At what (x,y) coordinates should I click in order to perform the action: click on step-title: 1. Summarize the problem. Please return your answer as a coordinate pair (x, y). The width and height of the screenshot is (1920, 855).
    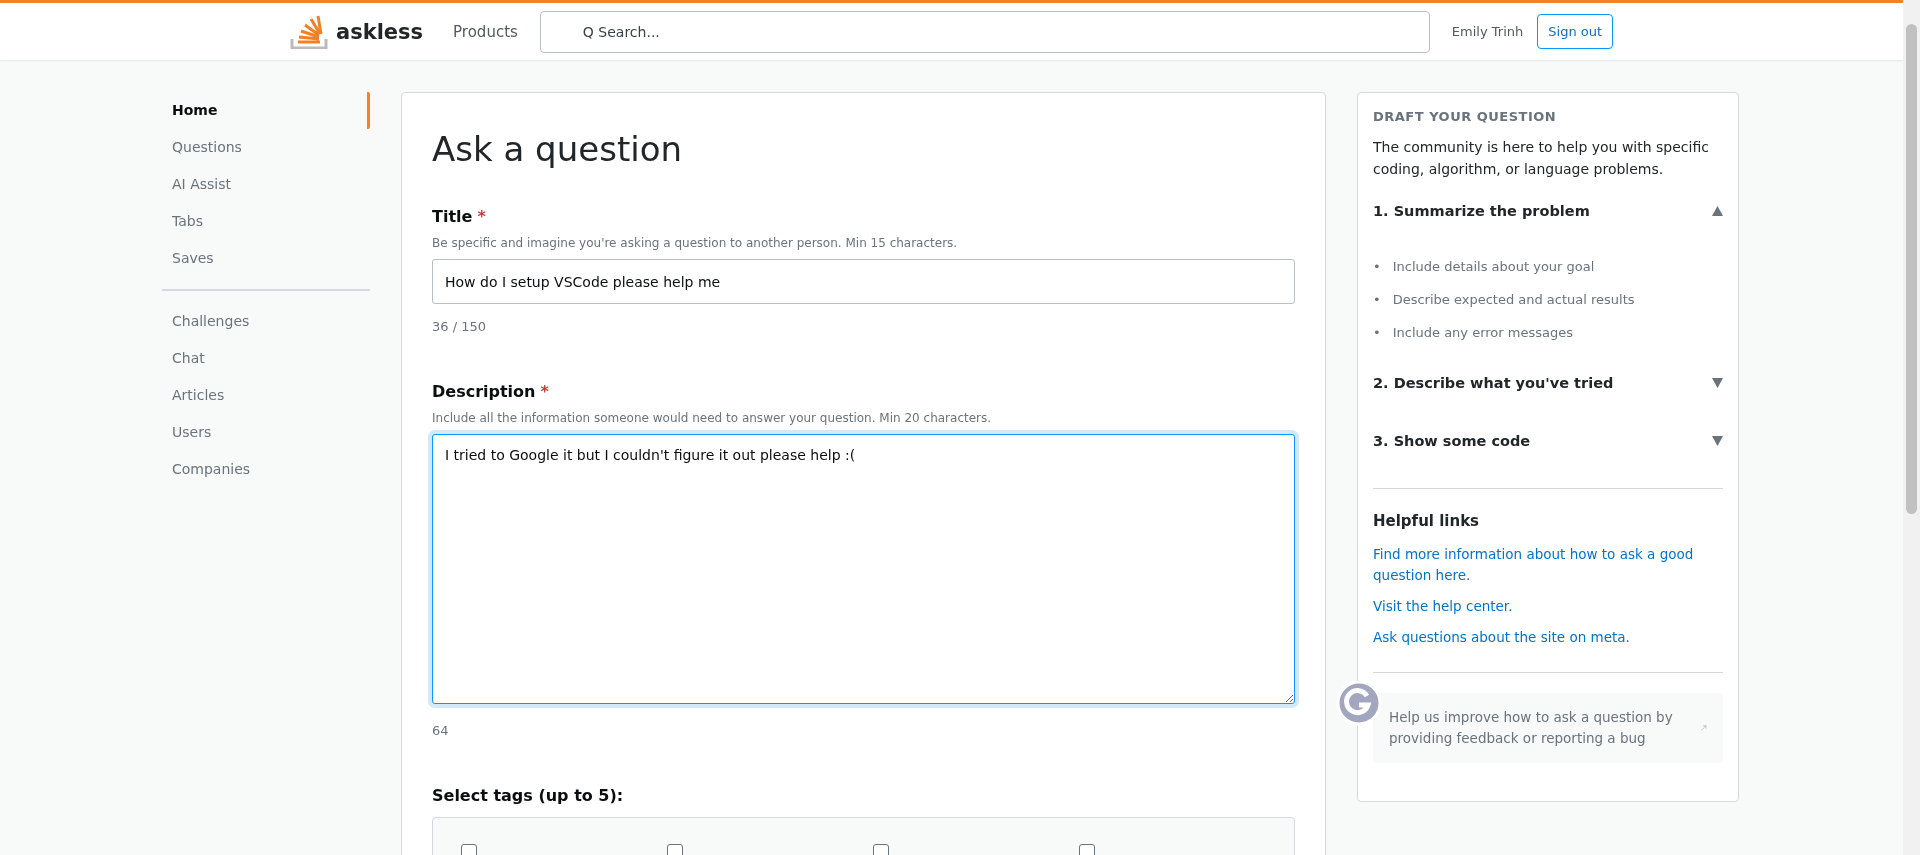
    Looking at the image, I should click on (1481, 211).